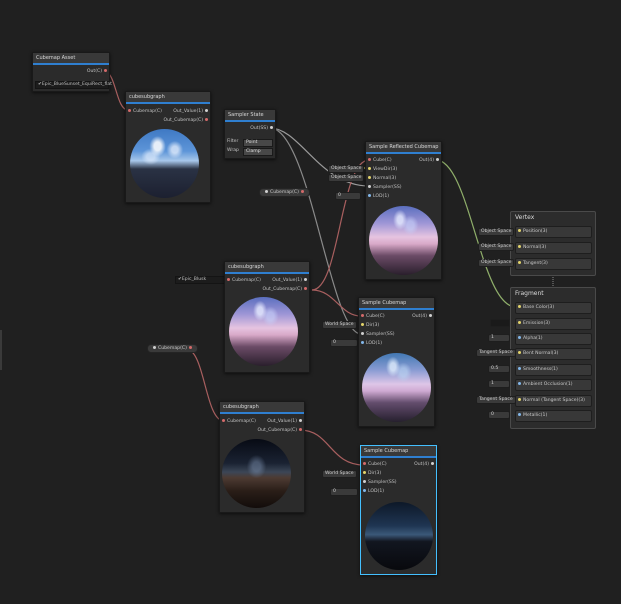 The width and height of the screenshot is (621, 604). What do you see at coordinates (496, 232) in the screenshot?
I see `position-space-param: Object Space` at bounding box center [496, 232].